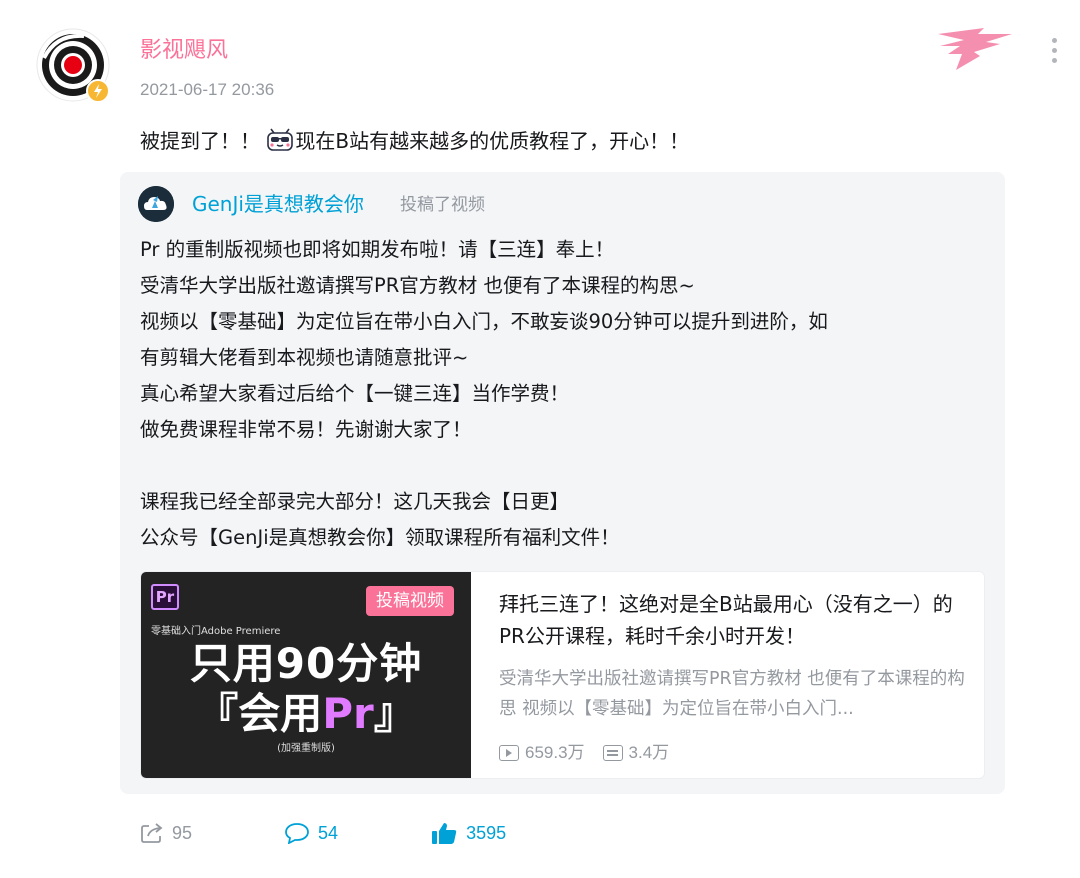 The height and width of the screenshot is (878, 1080). I want to click on original-line: 做免费课程非常不易！先谢谢大家了！, so click(306, 429).